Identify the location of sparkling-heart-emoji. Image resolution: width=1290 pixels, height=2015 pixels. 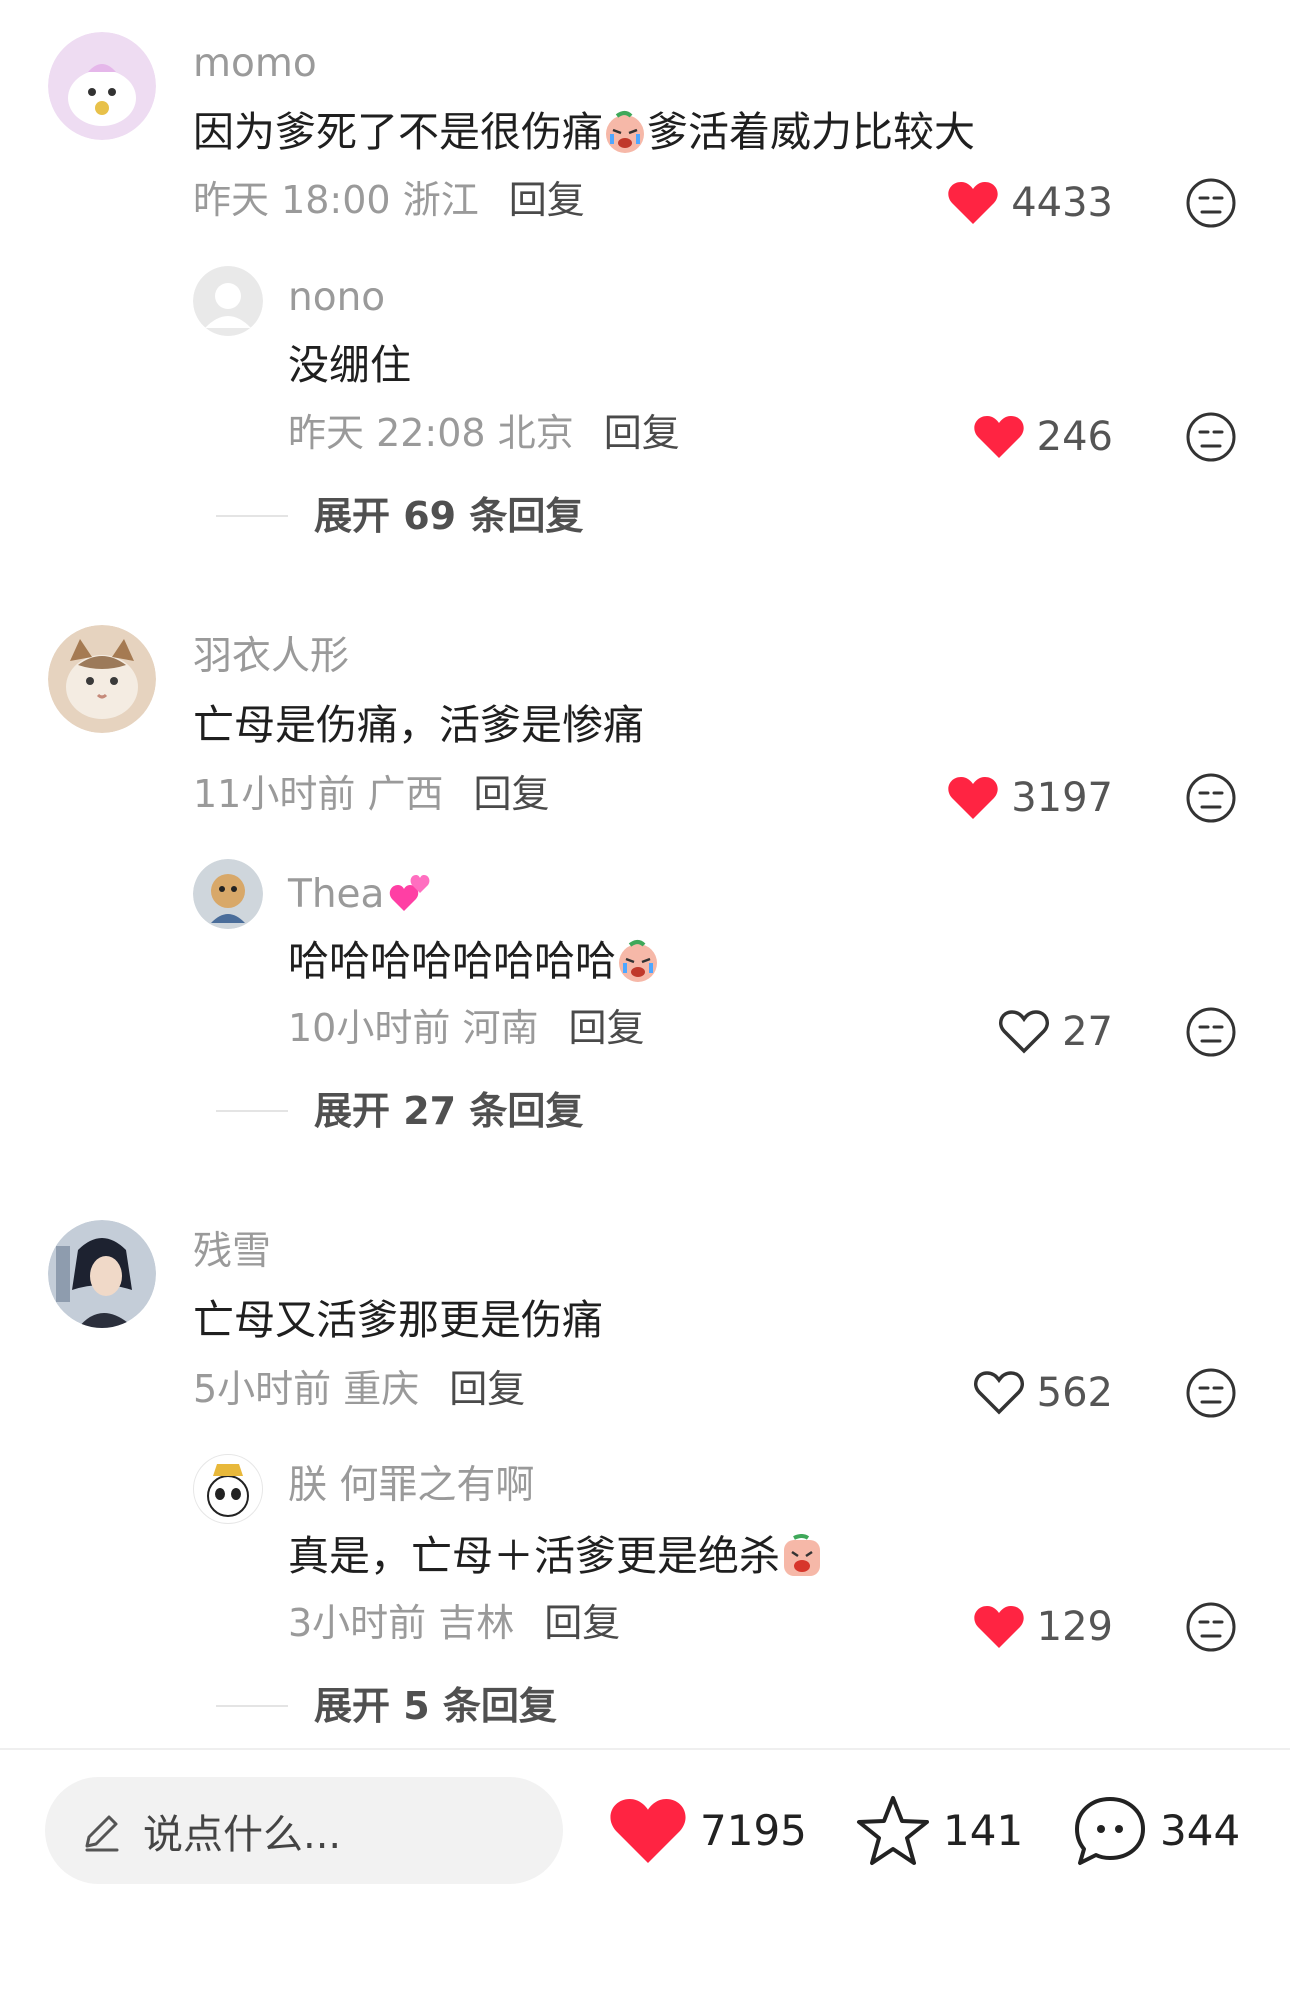
(410, 893).